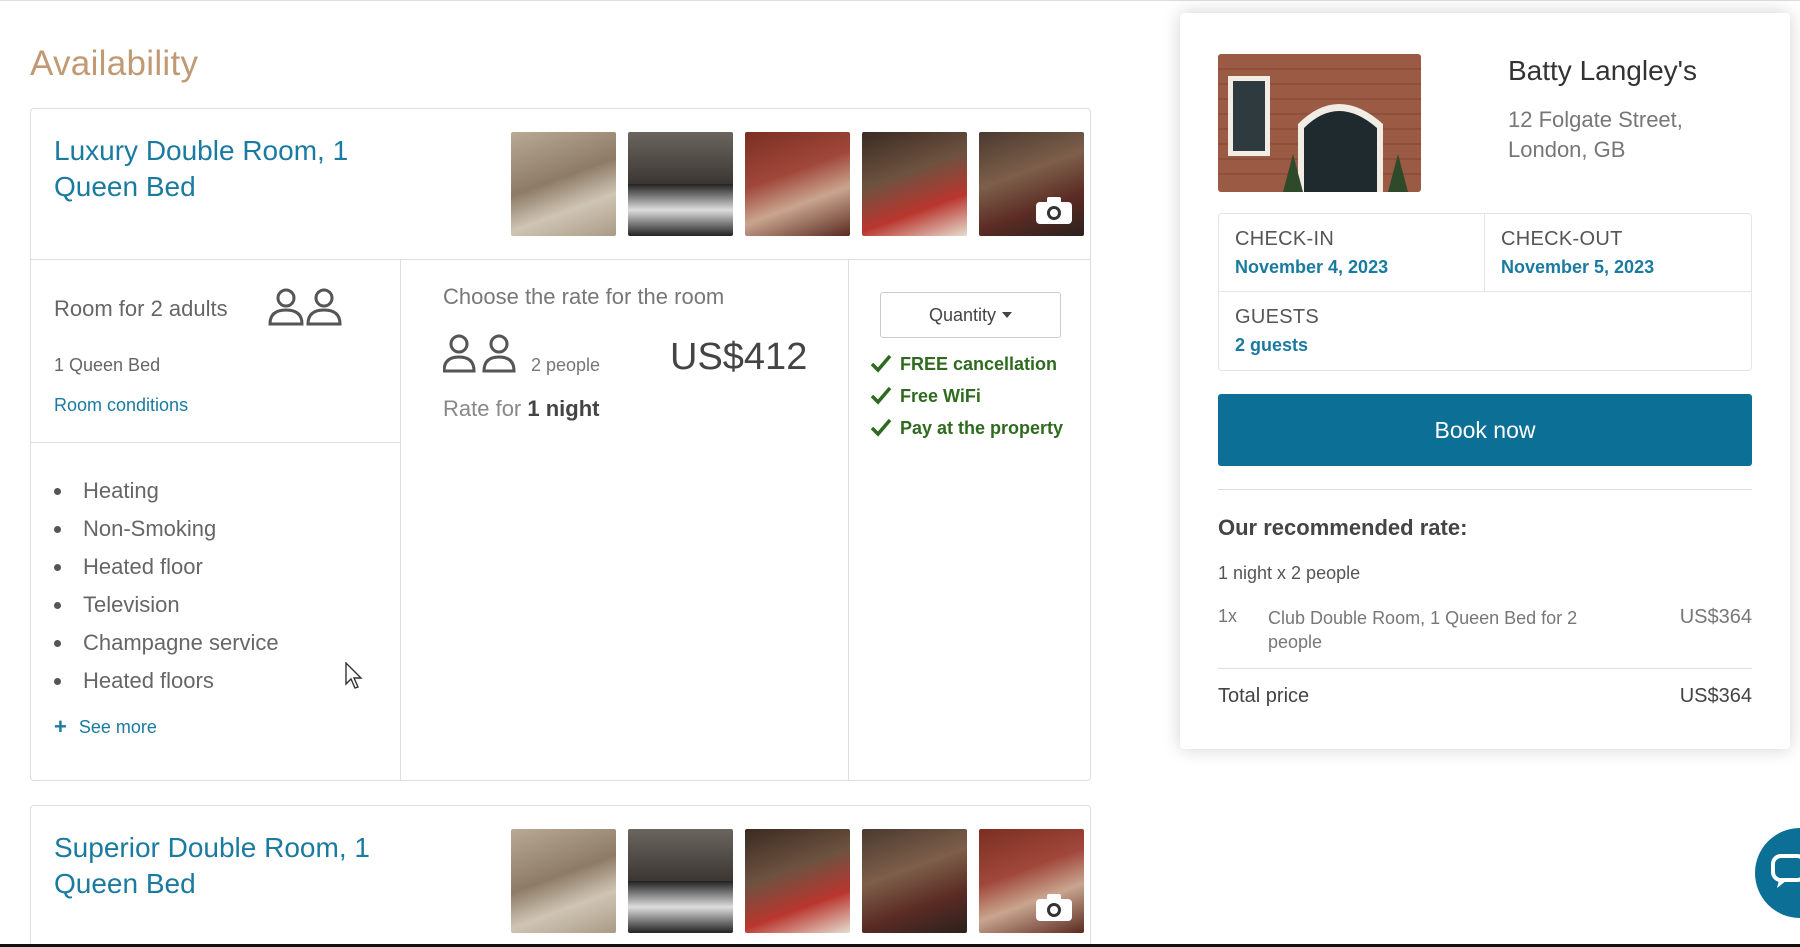 The width and height of the screenshot is (1800, 947). Describe the element at coordinates (1343, 527) in the screenshot. I see `recommended-rate-heading: Our recommended rate:` at that location.